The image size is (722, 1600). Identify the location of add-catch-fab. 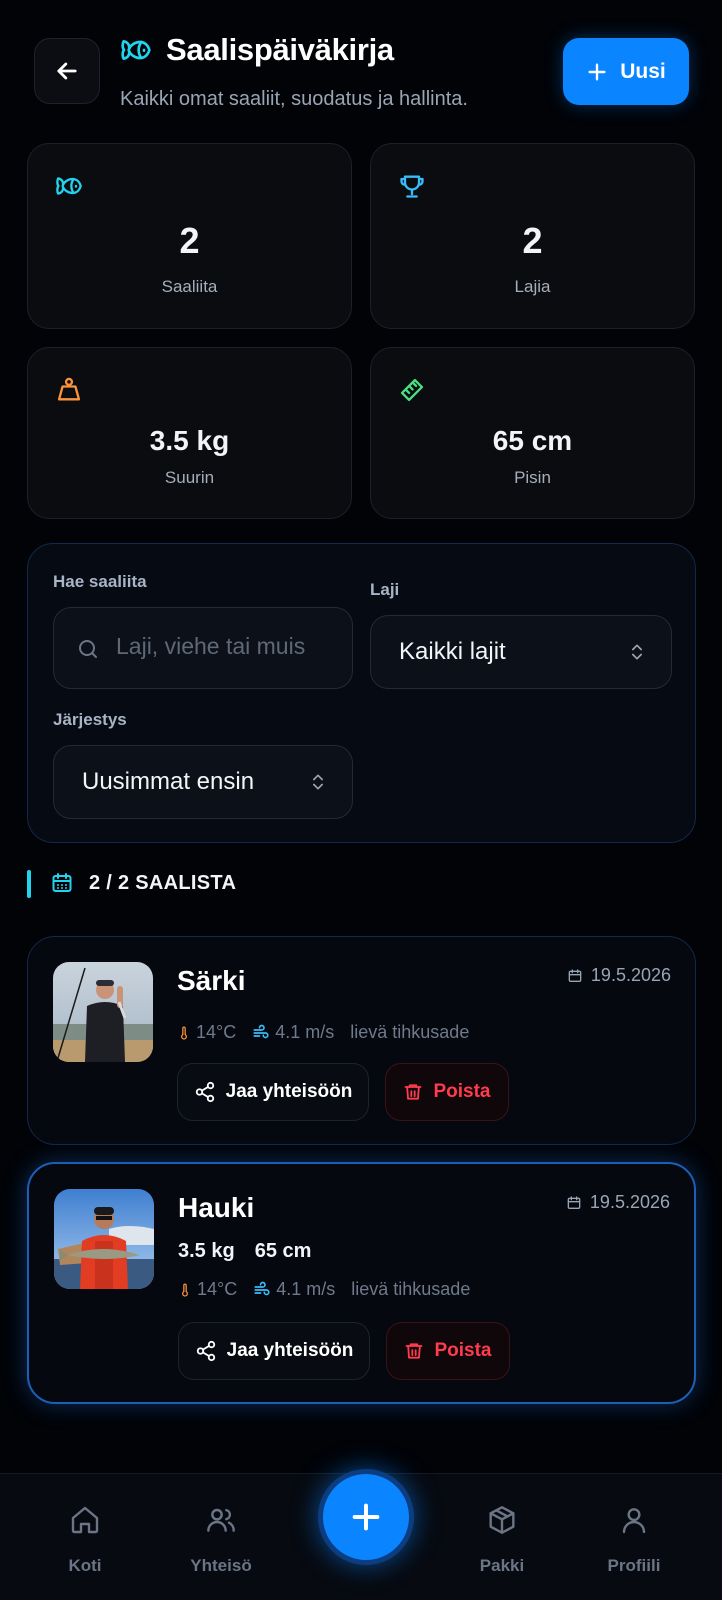
(366, 1517).